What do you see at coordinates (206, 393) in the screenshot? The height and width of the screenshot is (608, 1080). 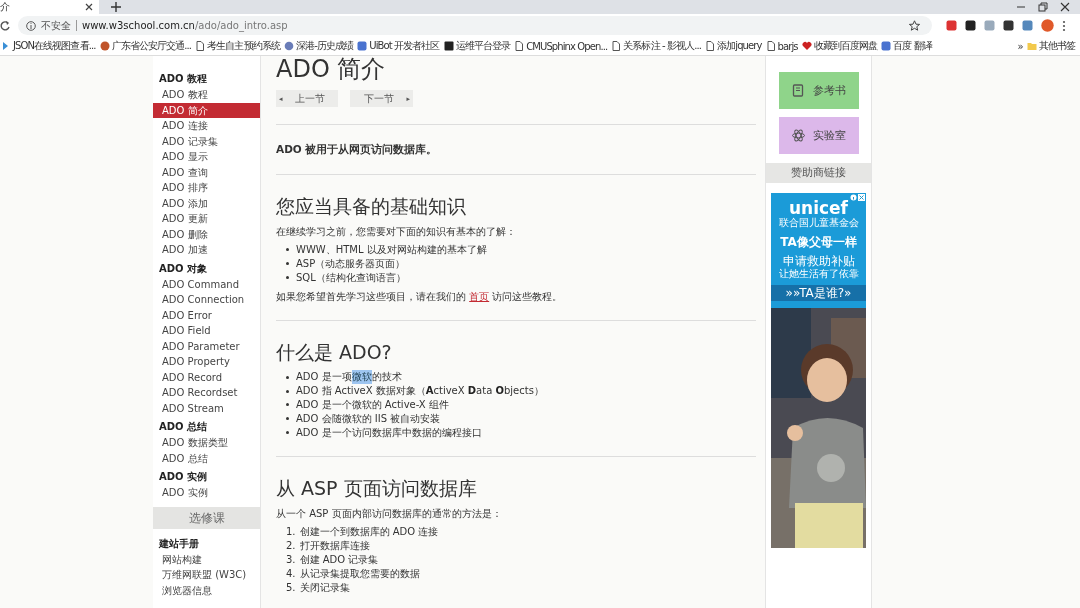 I see `sidebar-item: ADO Recordset` at bounding box center [206, 393].